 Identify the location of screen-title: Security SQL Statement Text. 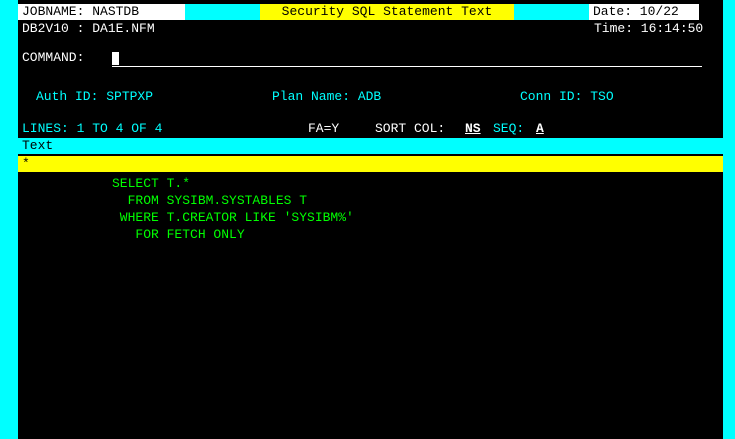
(387, 12).